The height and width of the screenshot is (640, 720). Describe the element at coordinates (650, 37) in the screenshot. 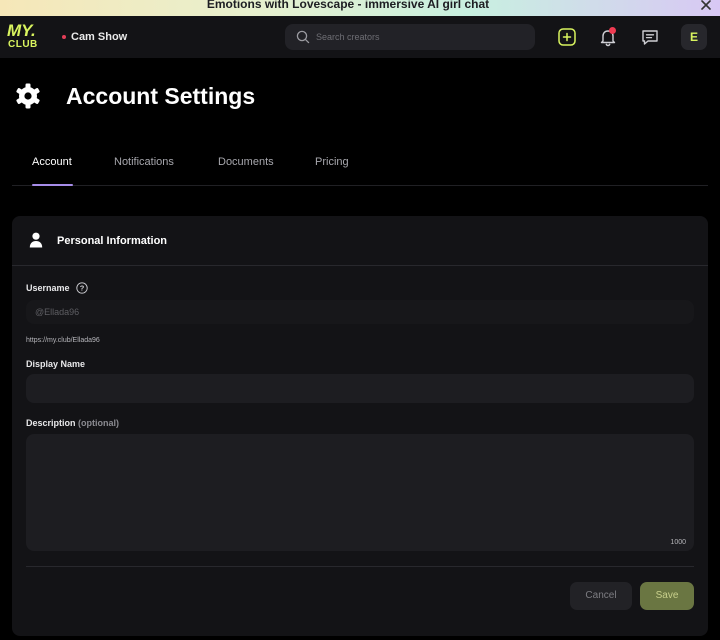

I see `messages-icon` at that location.